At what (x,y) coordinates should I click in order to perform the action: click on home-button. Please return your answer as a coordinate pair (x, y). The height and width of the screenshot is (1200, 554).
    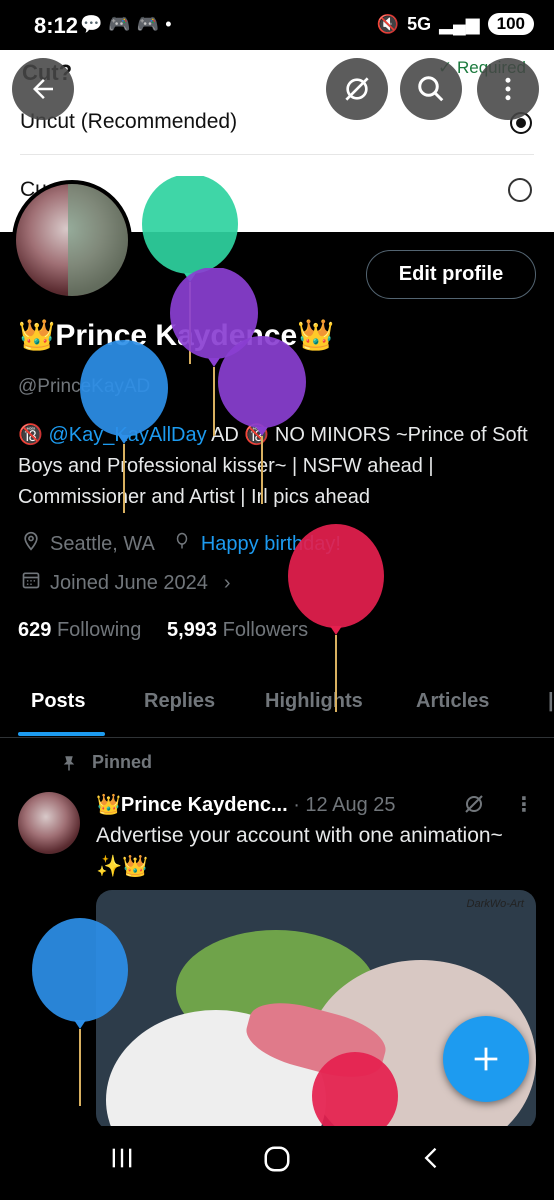
    Looking at the image, I should click on (277, 1162).